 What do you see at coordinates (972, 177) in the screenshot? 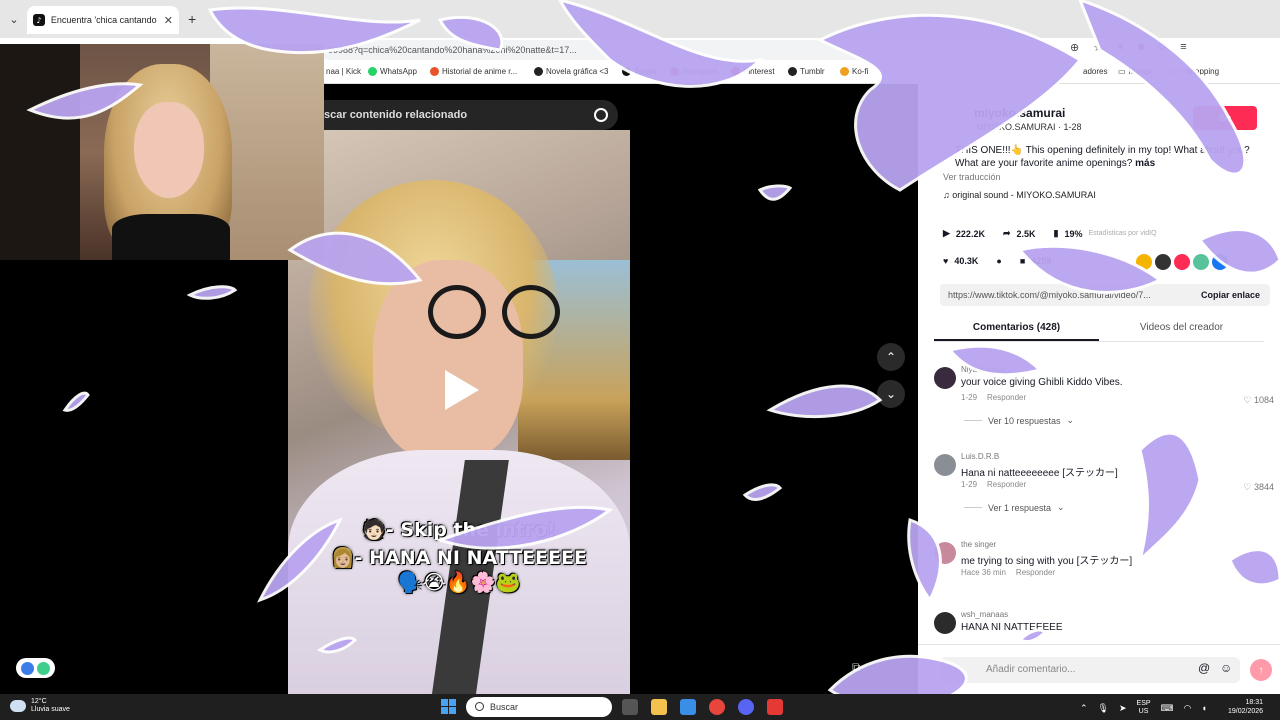
I see `translation-link: Ver traducción` at bounding box center [972, 177].